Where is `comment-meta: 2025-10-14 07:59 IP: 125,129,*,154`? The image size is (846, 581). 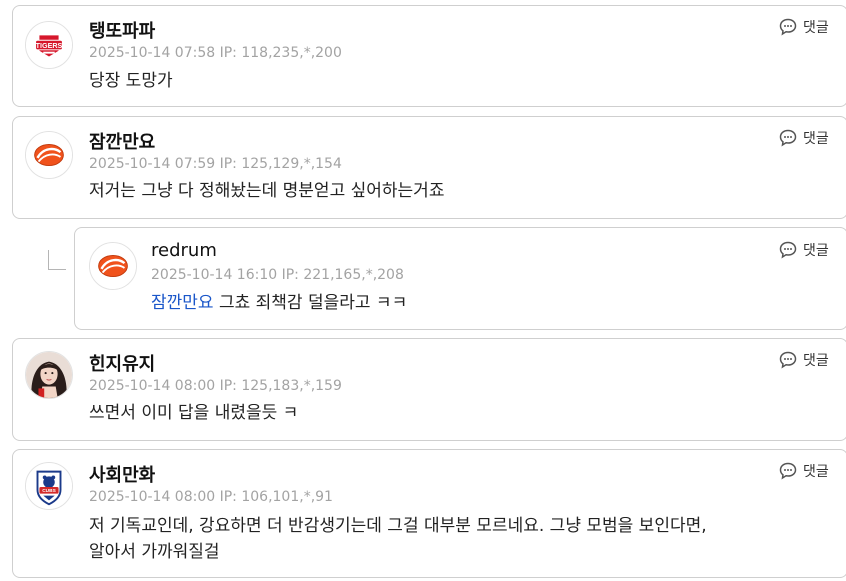 comment-meta: 2025-10-14 07:59 IP: 125,129,*,154 is located at coordinates (215, 164).